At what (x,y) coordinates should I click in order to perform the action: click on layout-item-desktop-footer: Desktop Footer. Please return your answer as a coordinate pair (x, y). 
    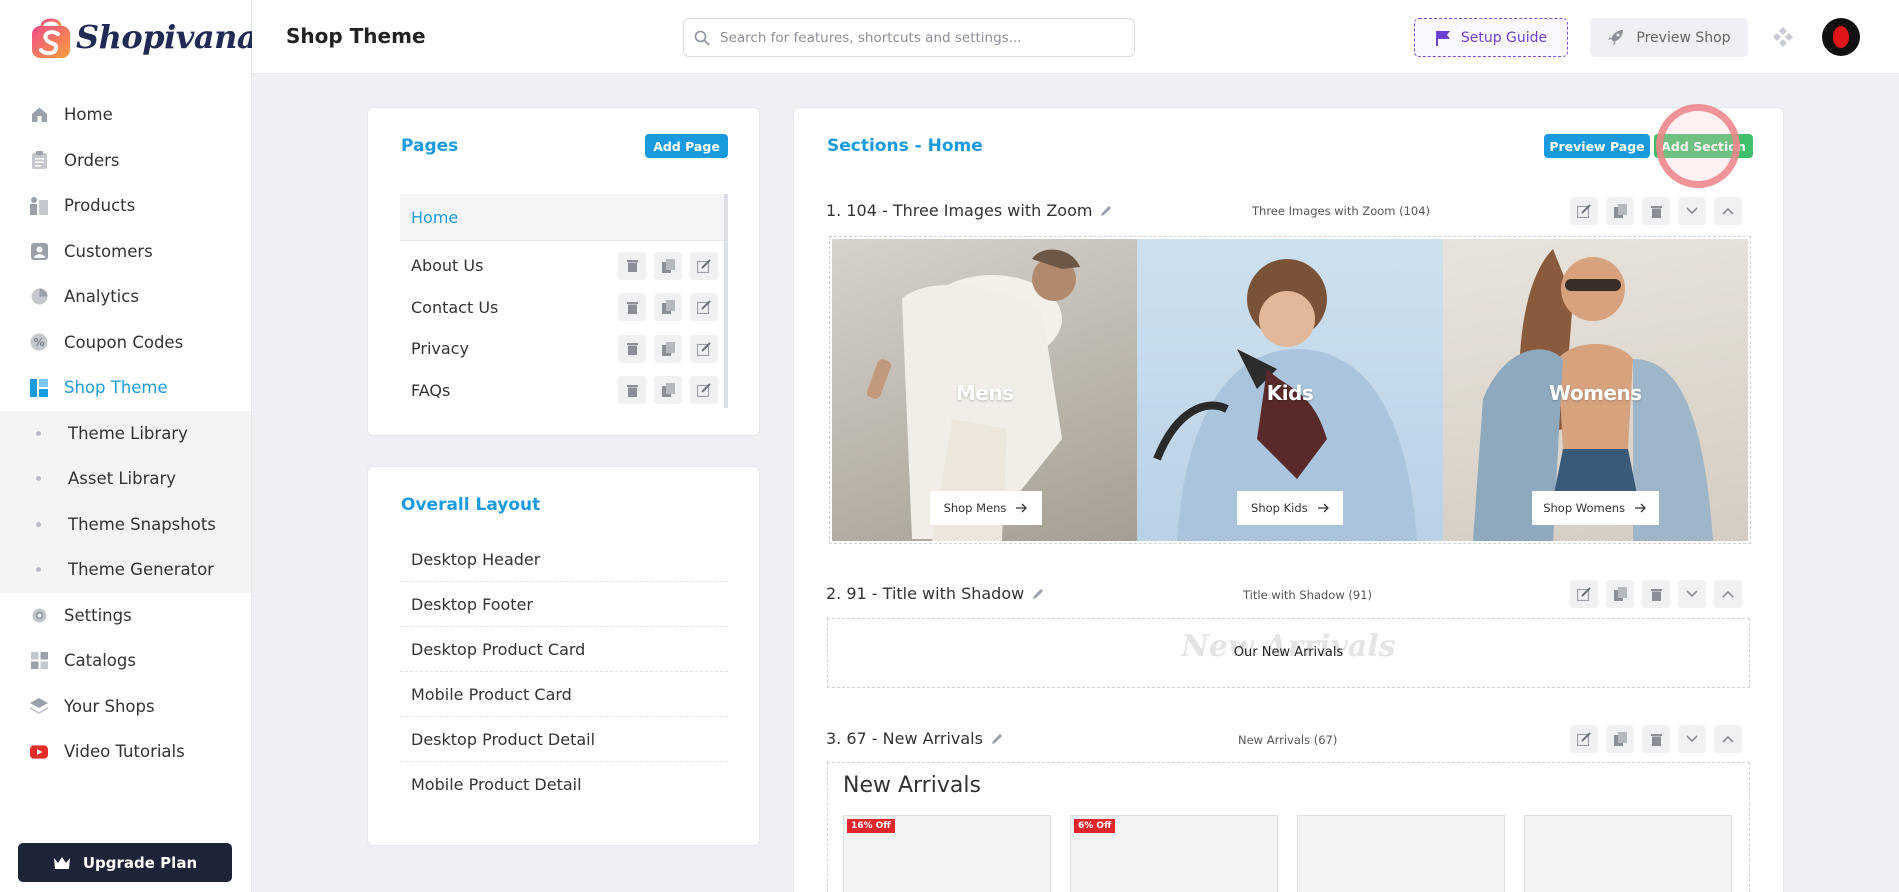
    Looking at the image, I should click on (564, 604).